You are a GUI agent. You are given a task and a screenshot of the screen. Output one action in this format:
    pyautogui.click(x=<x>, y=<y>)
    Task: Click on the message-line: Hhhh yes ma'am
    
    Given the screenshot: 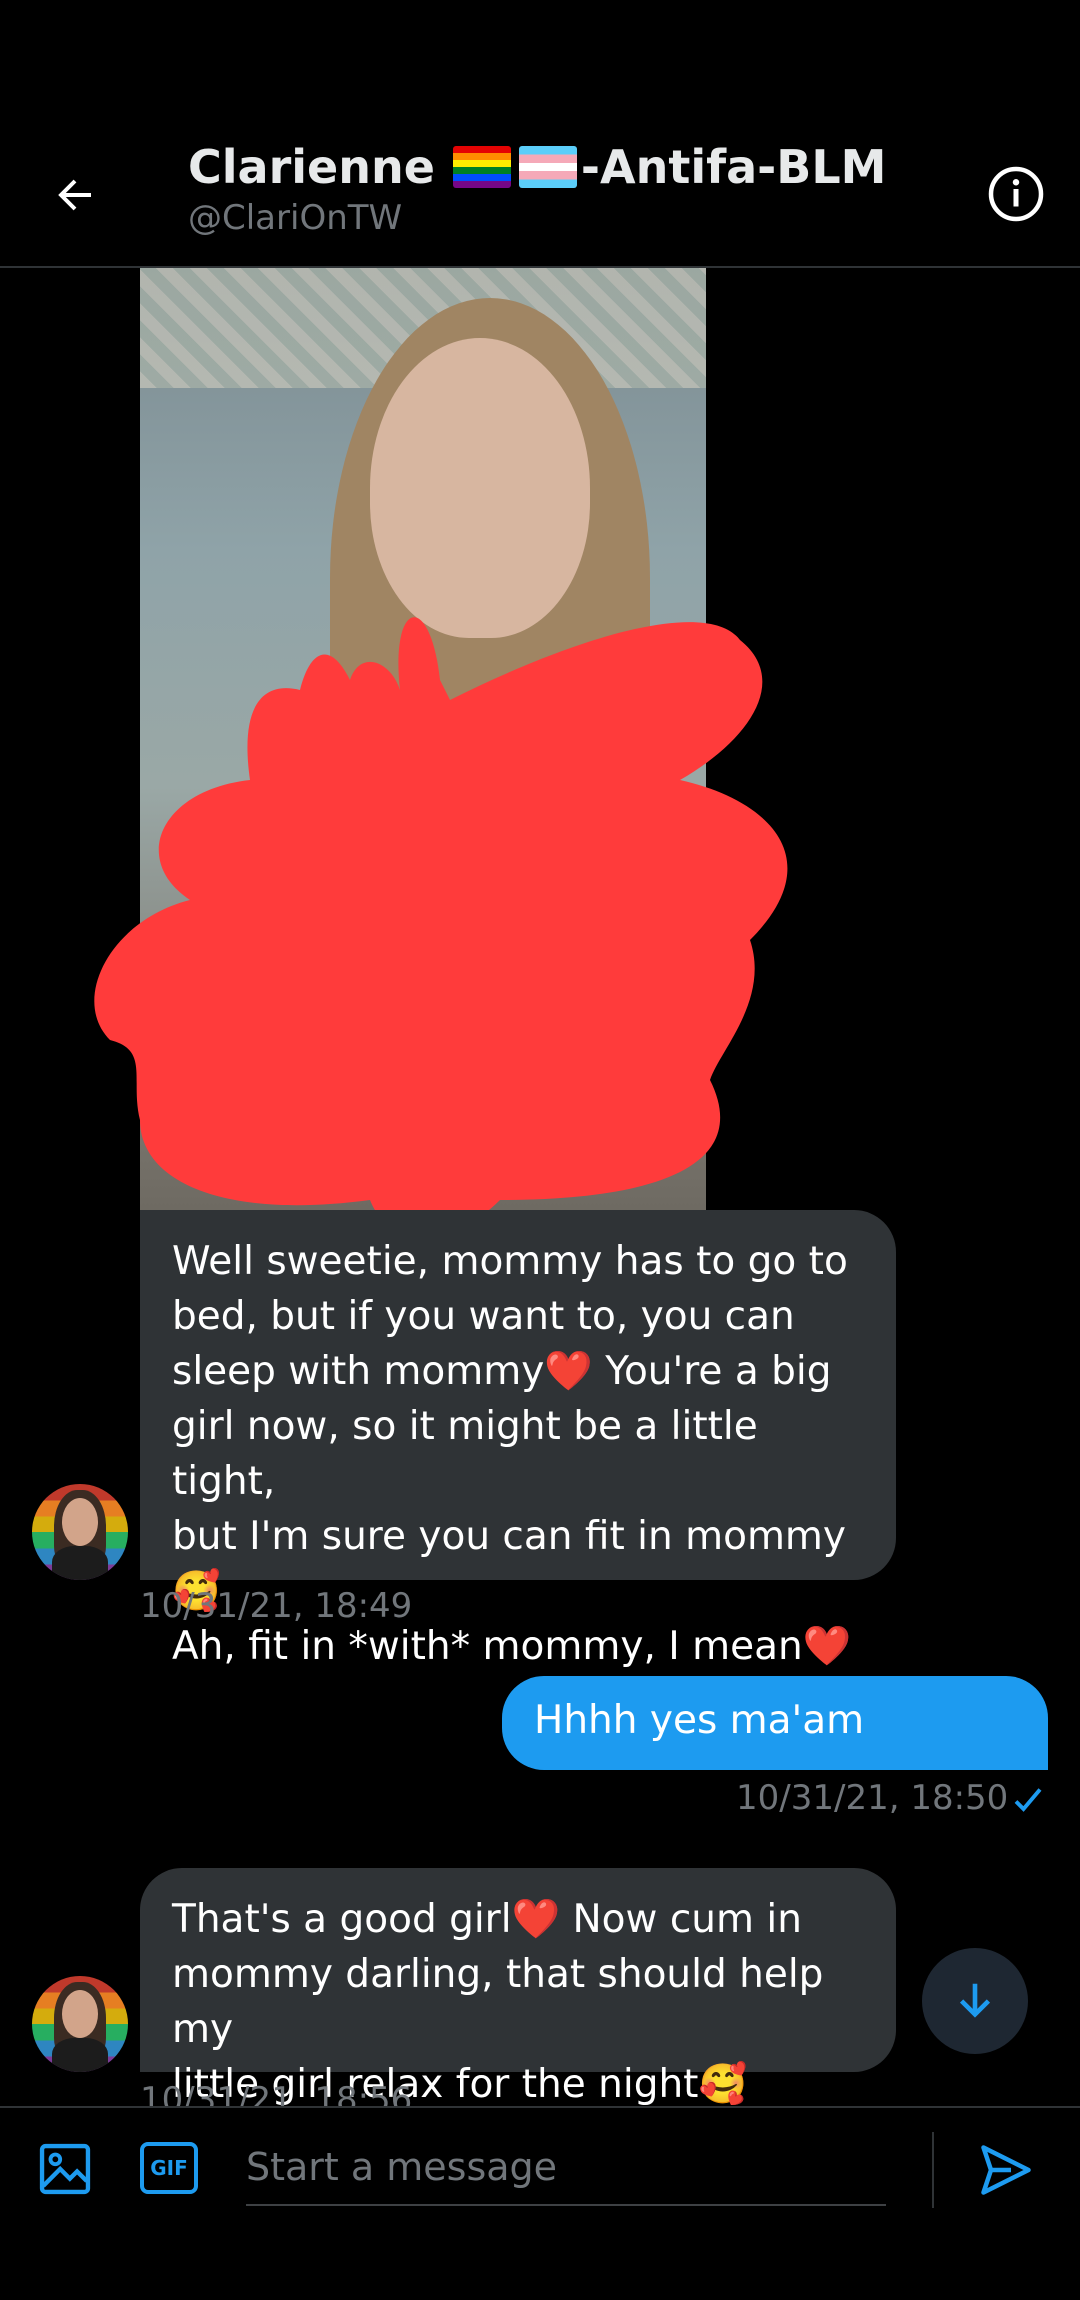 What is the action you would take?
    pyautogui.click(x=699, y=1720)
    